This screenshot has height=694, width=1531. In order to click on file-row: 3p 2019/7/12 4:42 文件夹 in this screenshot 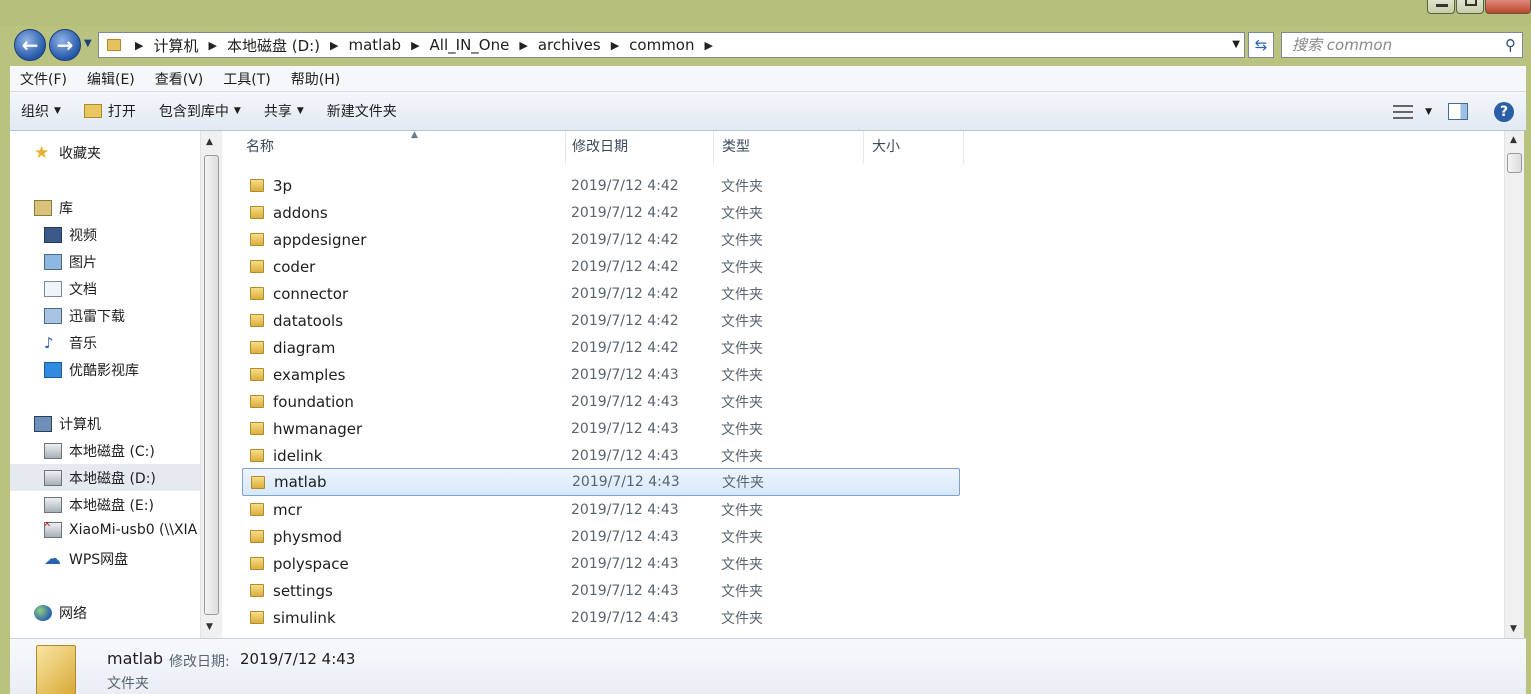, I will do `click(601, 185)`.